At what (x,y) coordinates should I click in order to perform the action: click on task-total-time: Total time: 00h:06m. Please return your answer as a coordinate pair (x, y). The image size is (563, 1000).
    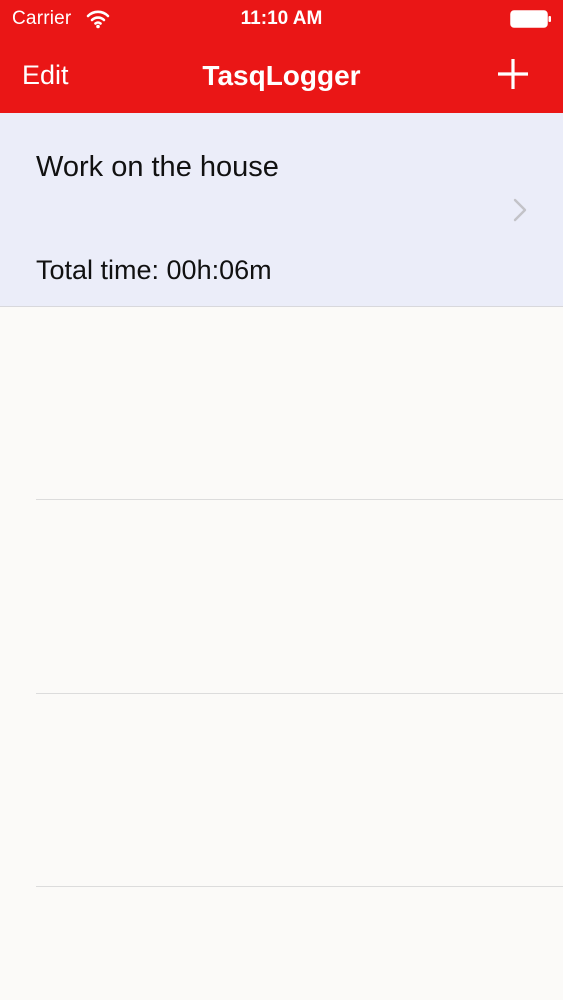
    Looking at the image, I should click on (154, 270).